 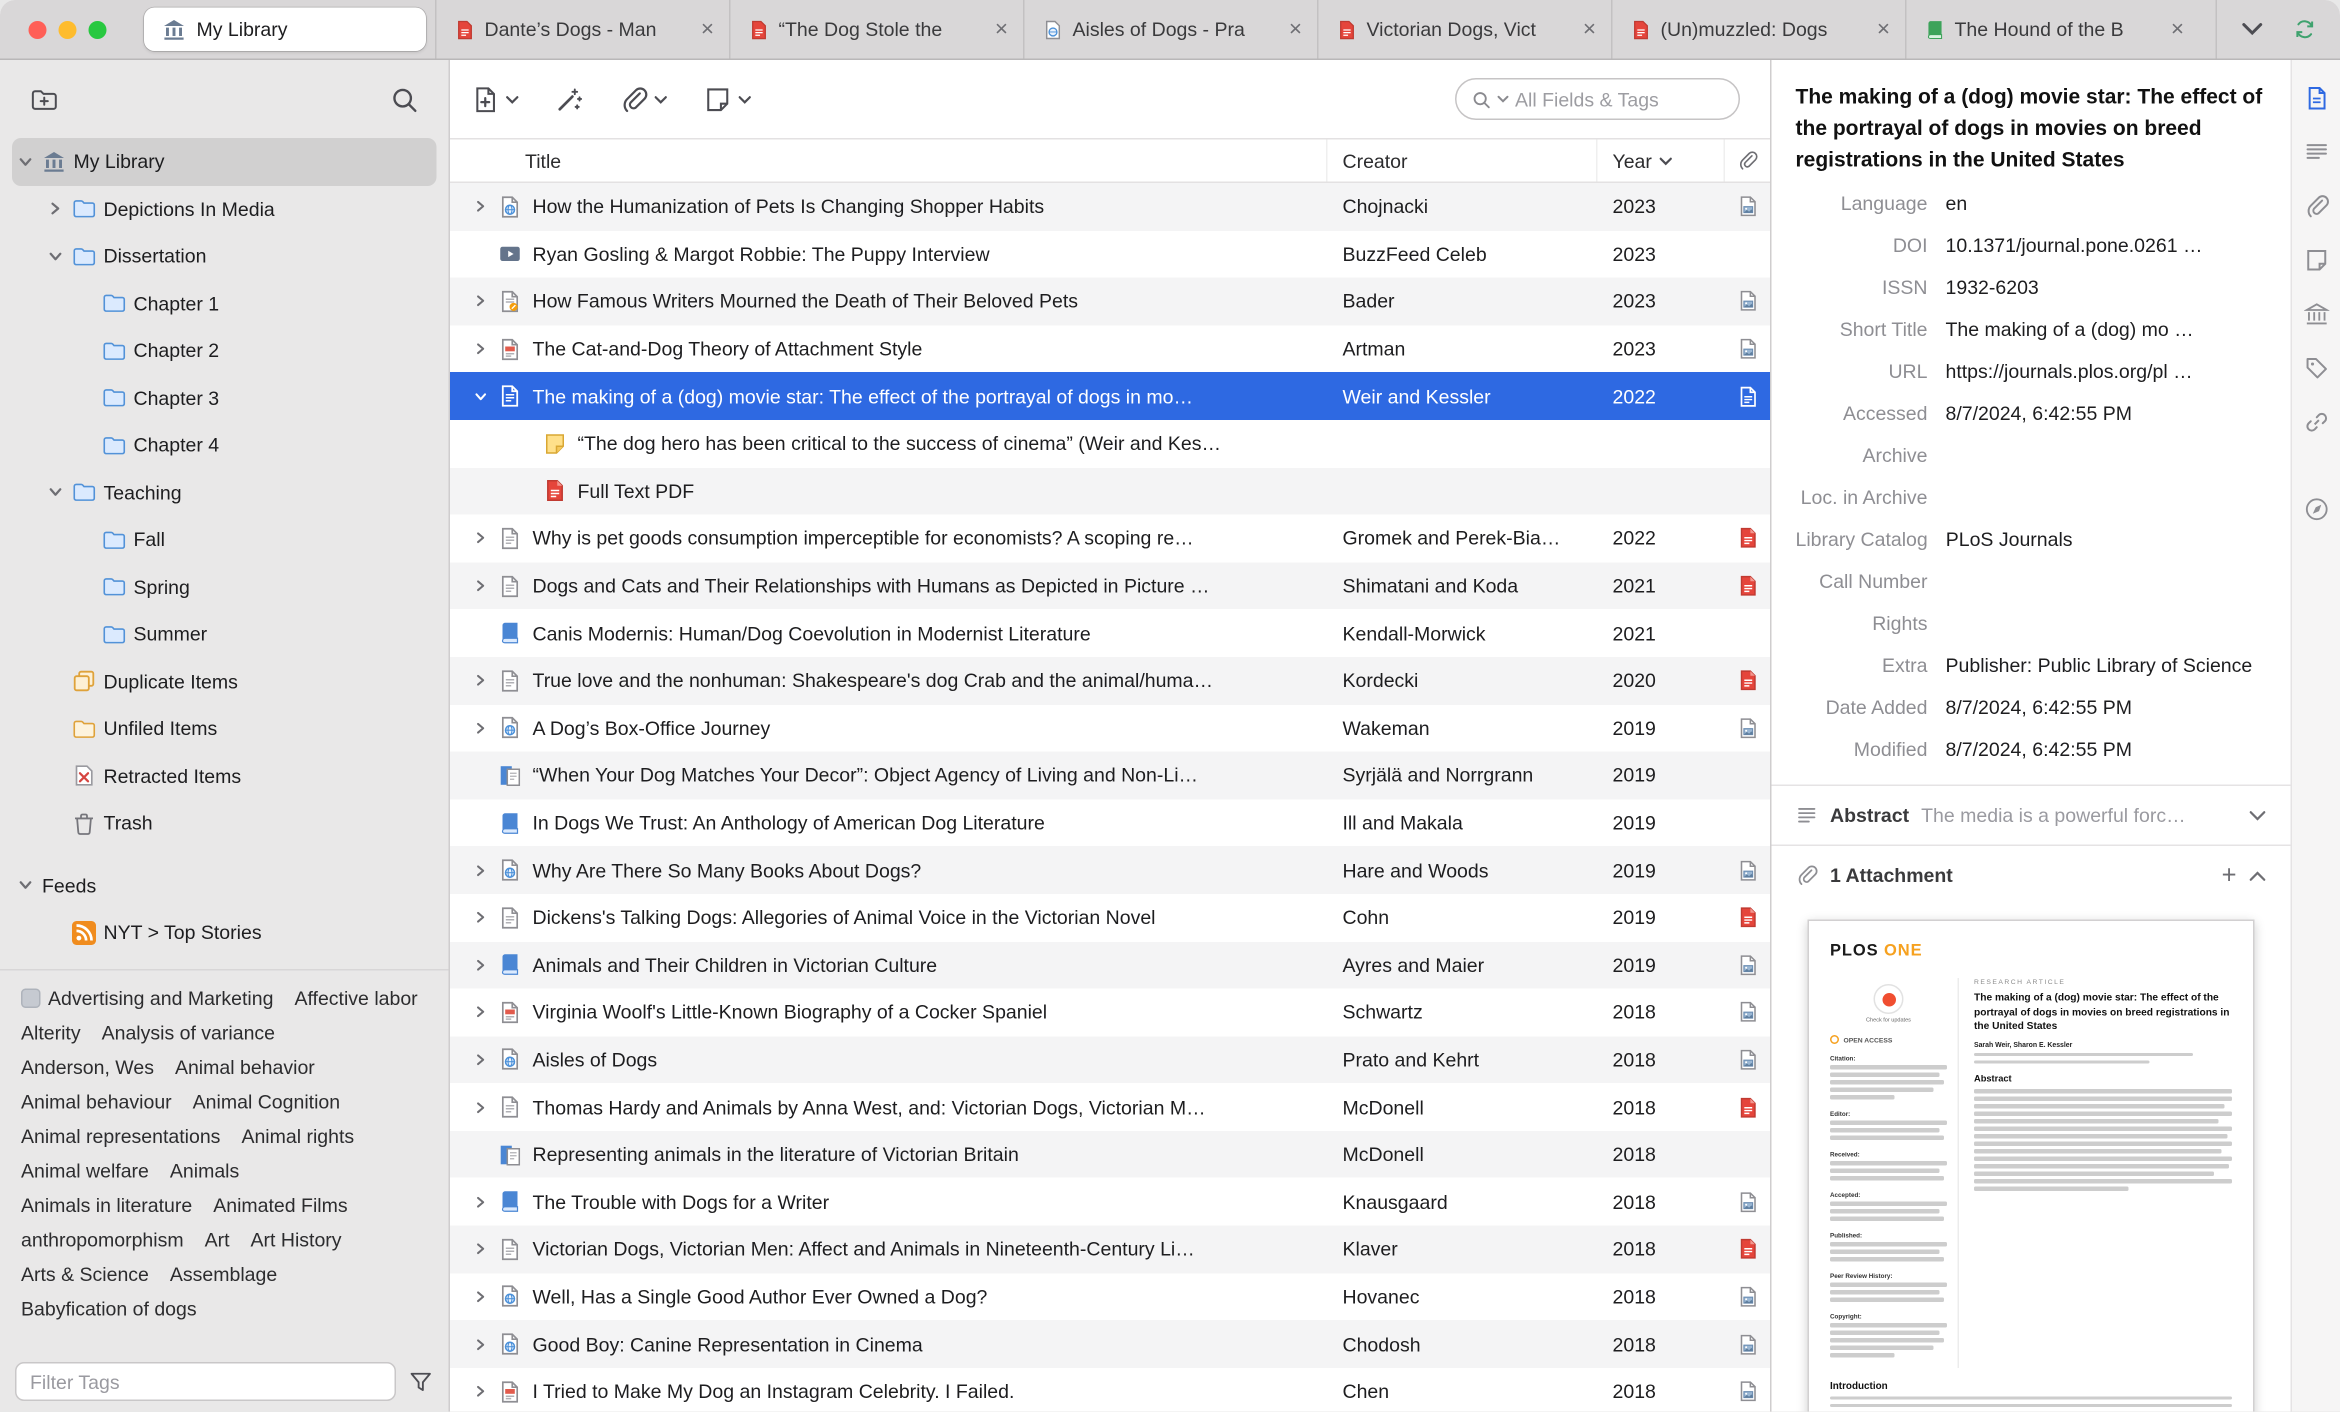 What do you see at coordinates (224, 492) in the screenshot?
I see `collection-teaching: Teaching` at bounding box center [224, 492].